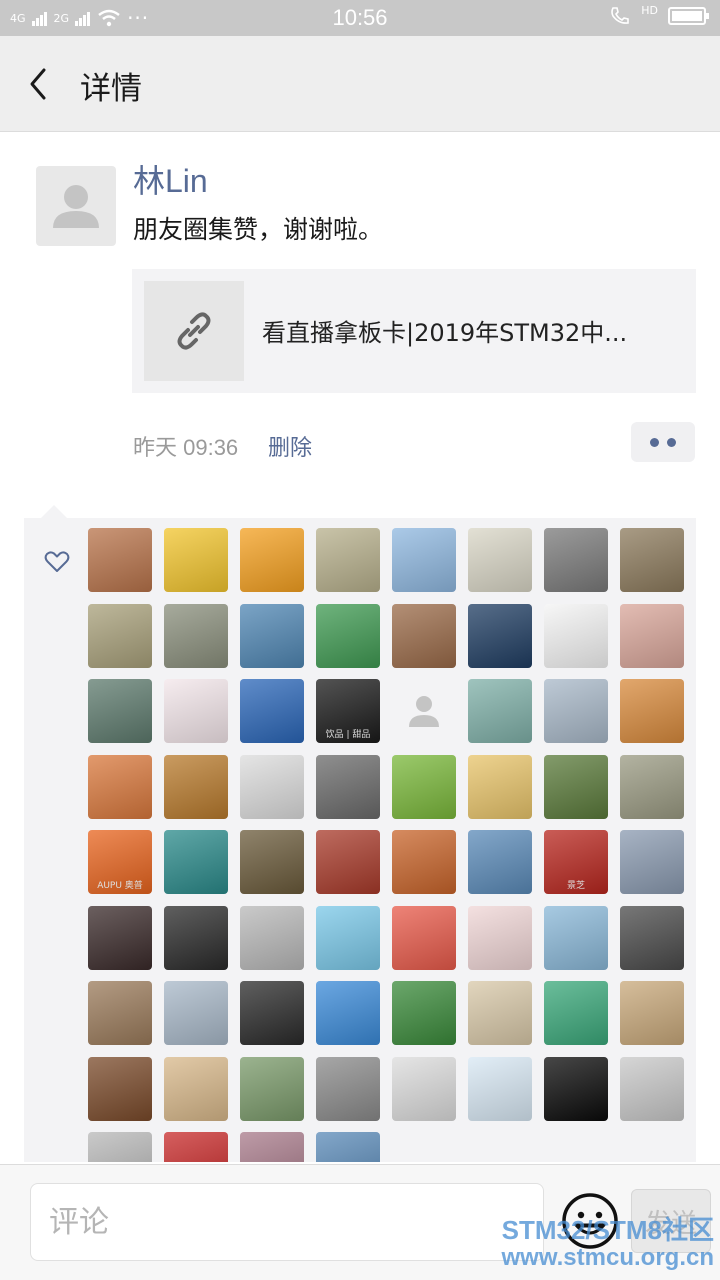  Describe the element at coordinates (287, 1222) in the screenshot. I see `comment-input` at that location.